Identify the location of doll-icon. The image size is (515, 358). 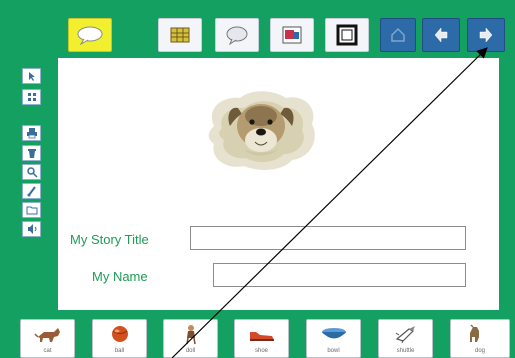
(191, 335).